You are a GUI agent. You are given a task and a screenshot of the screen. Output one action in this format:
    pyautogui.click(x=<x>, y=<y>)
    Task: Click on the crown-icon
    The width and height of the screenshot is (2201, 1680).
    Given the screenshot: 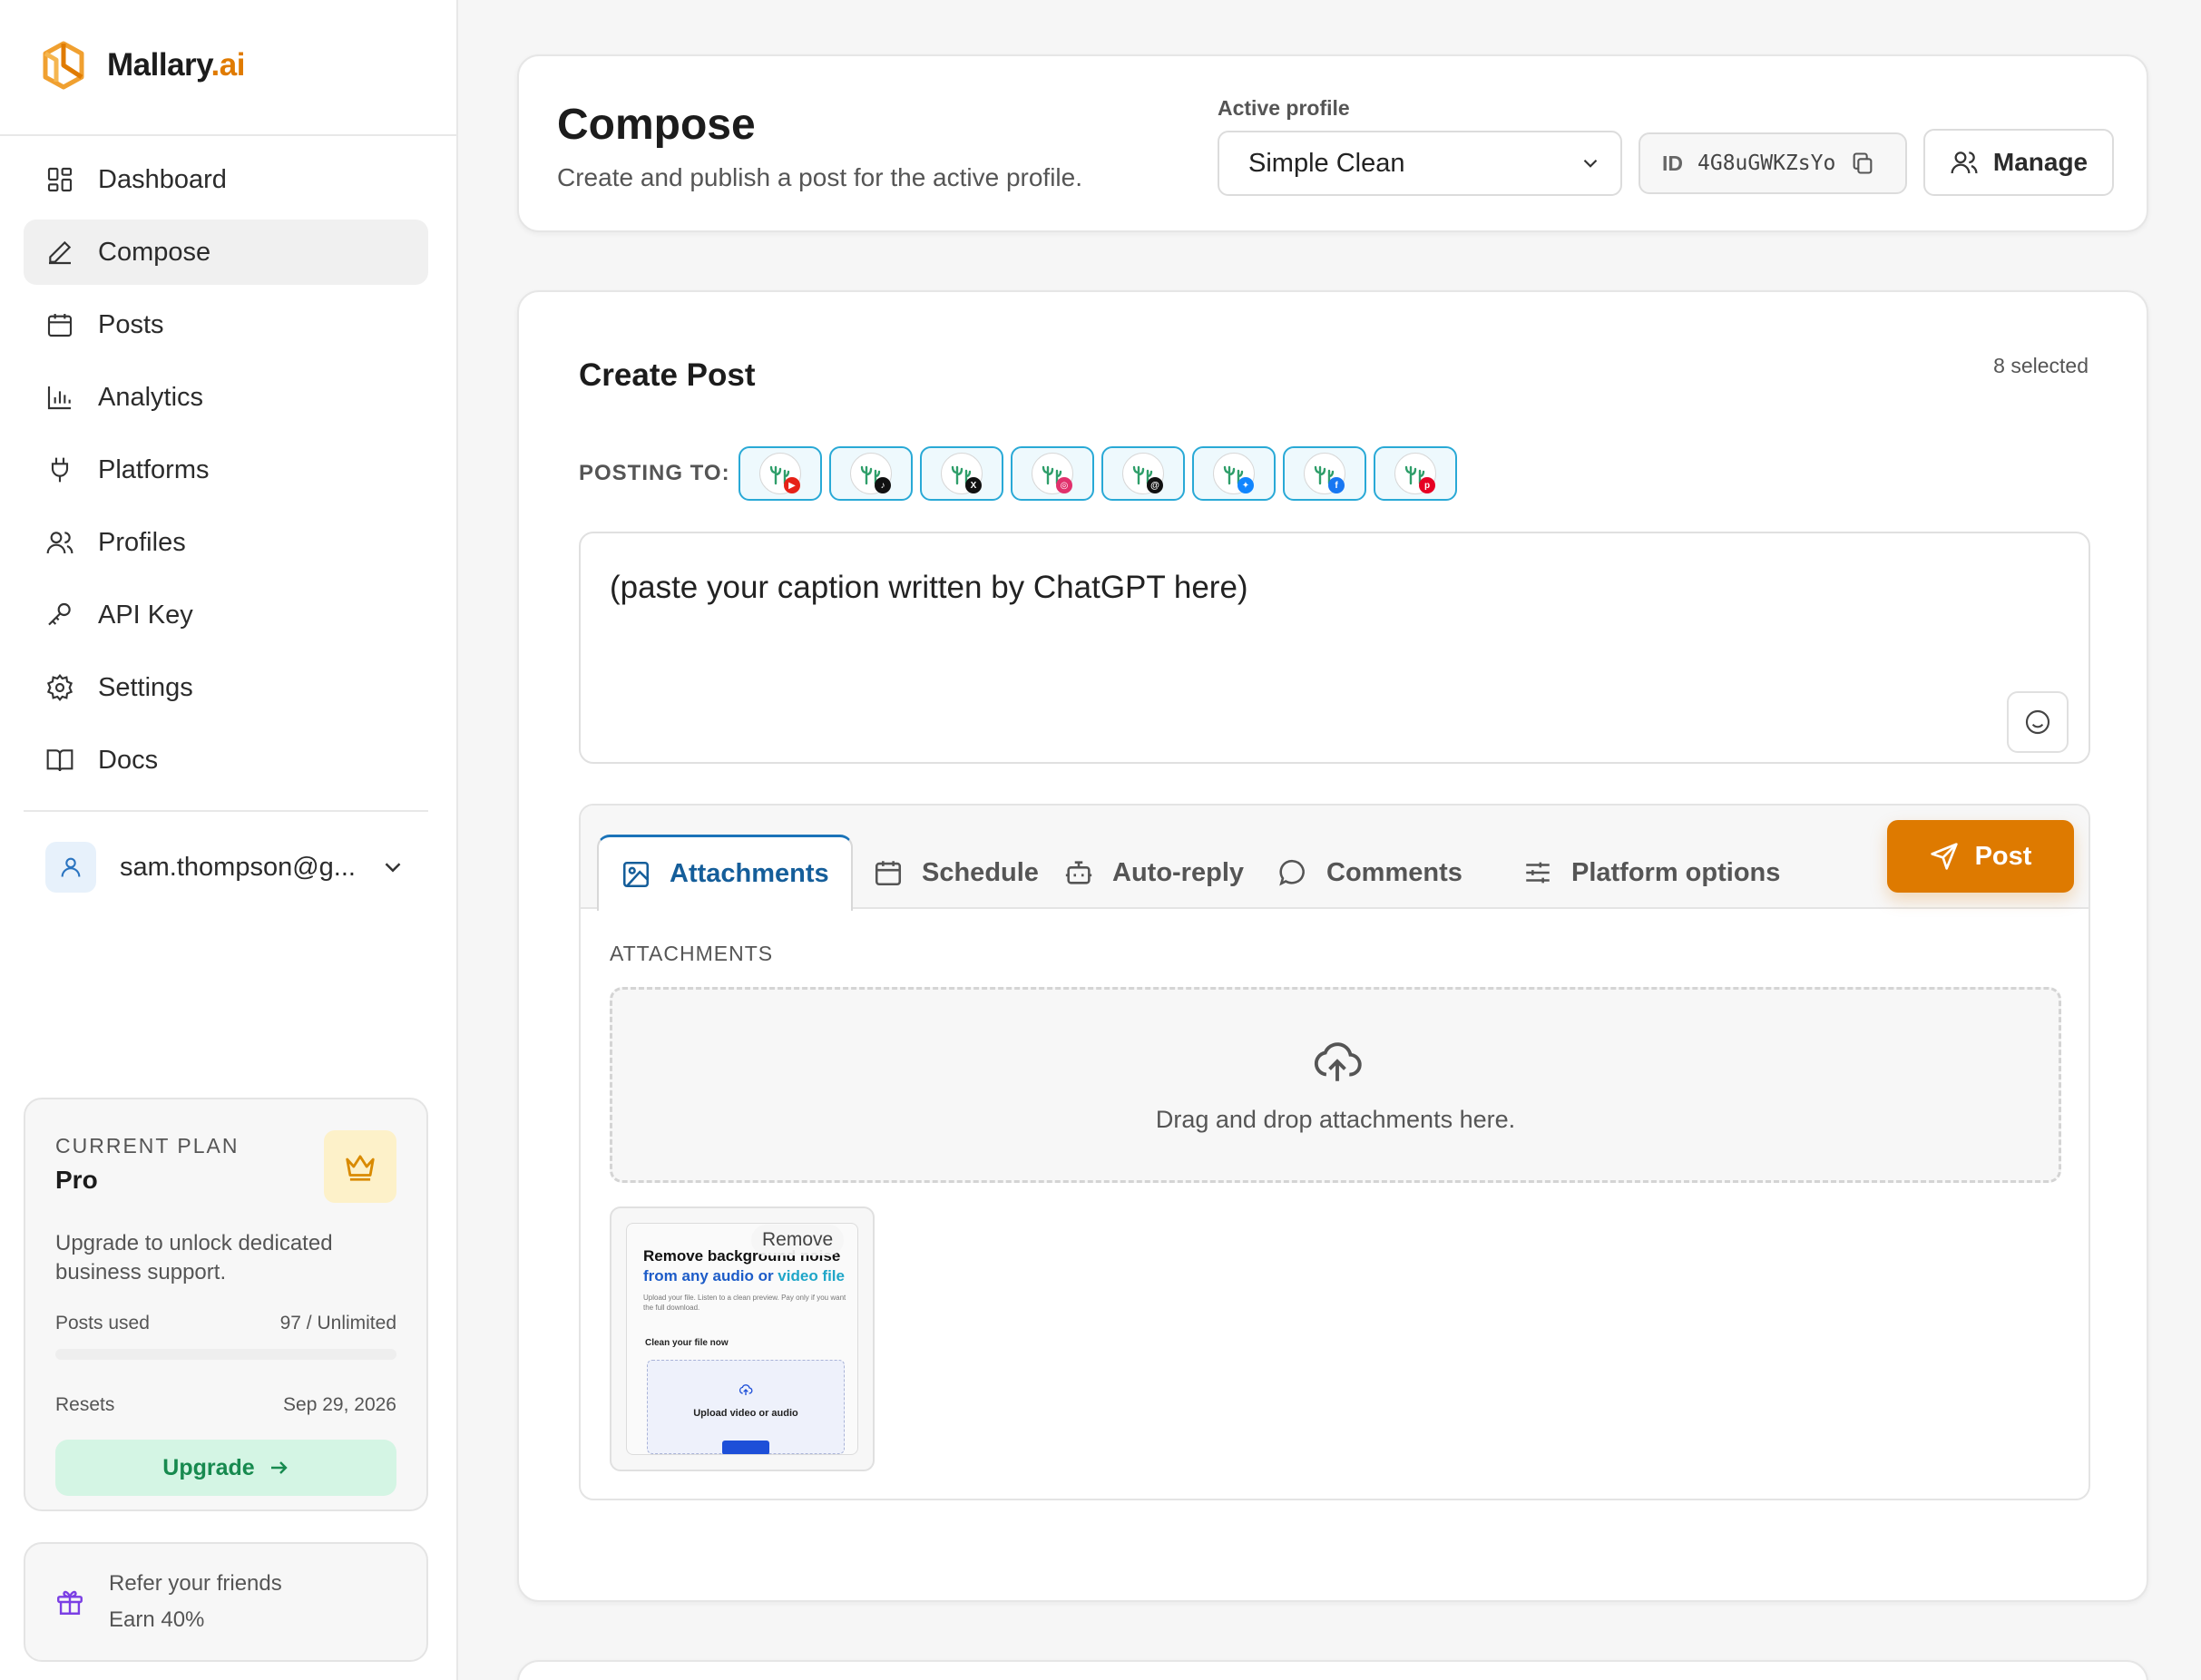 What is the action you would take?
    pyautogui.click(x=361, y=1168)
    